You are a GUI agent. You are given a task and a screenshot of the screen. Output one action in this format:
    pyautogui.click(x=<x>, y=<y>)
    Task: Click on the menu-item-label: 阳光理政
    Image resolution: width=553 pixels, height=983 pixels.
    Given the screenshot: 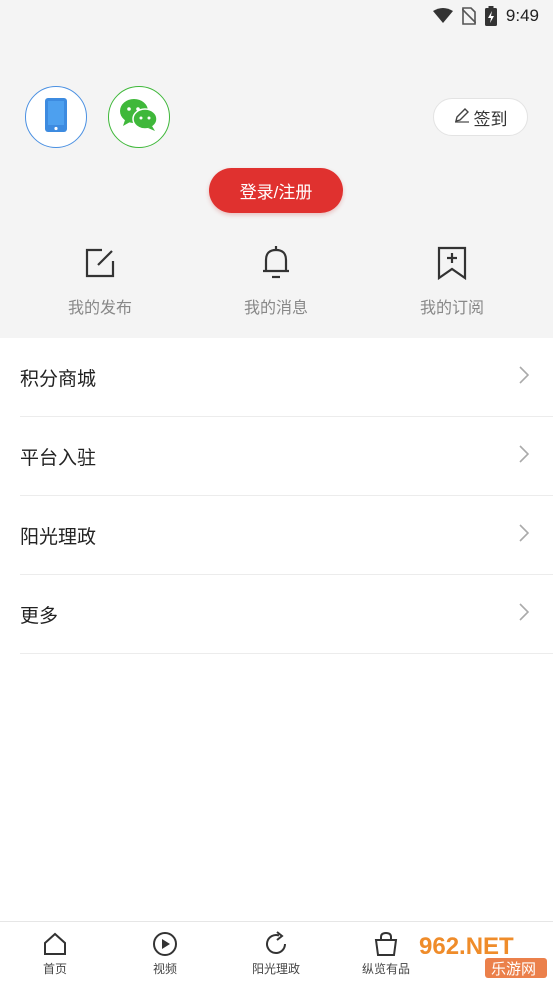 What is the action you would take?
    pyautogui.click(x=58, y=537)
    